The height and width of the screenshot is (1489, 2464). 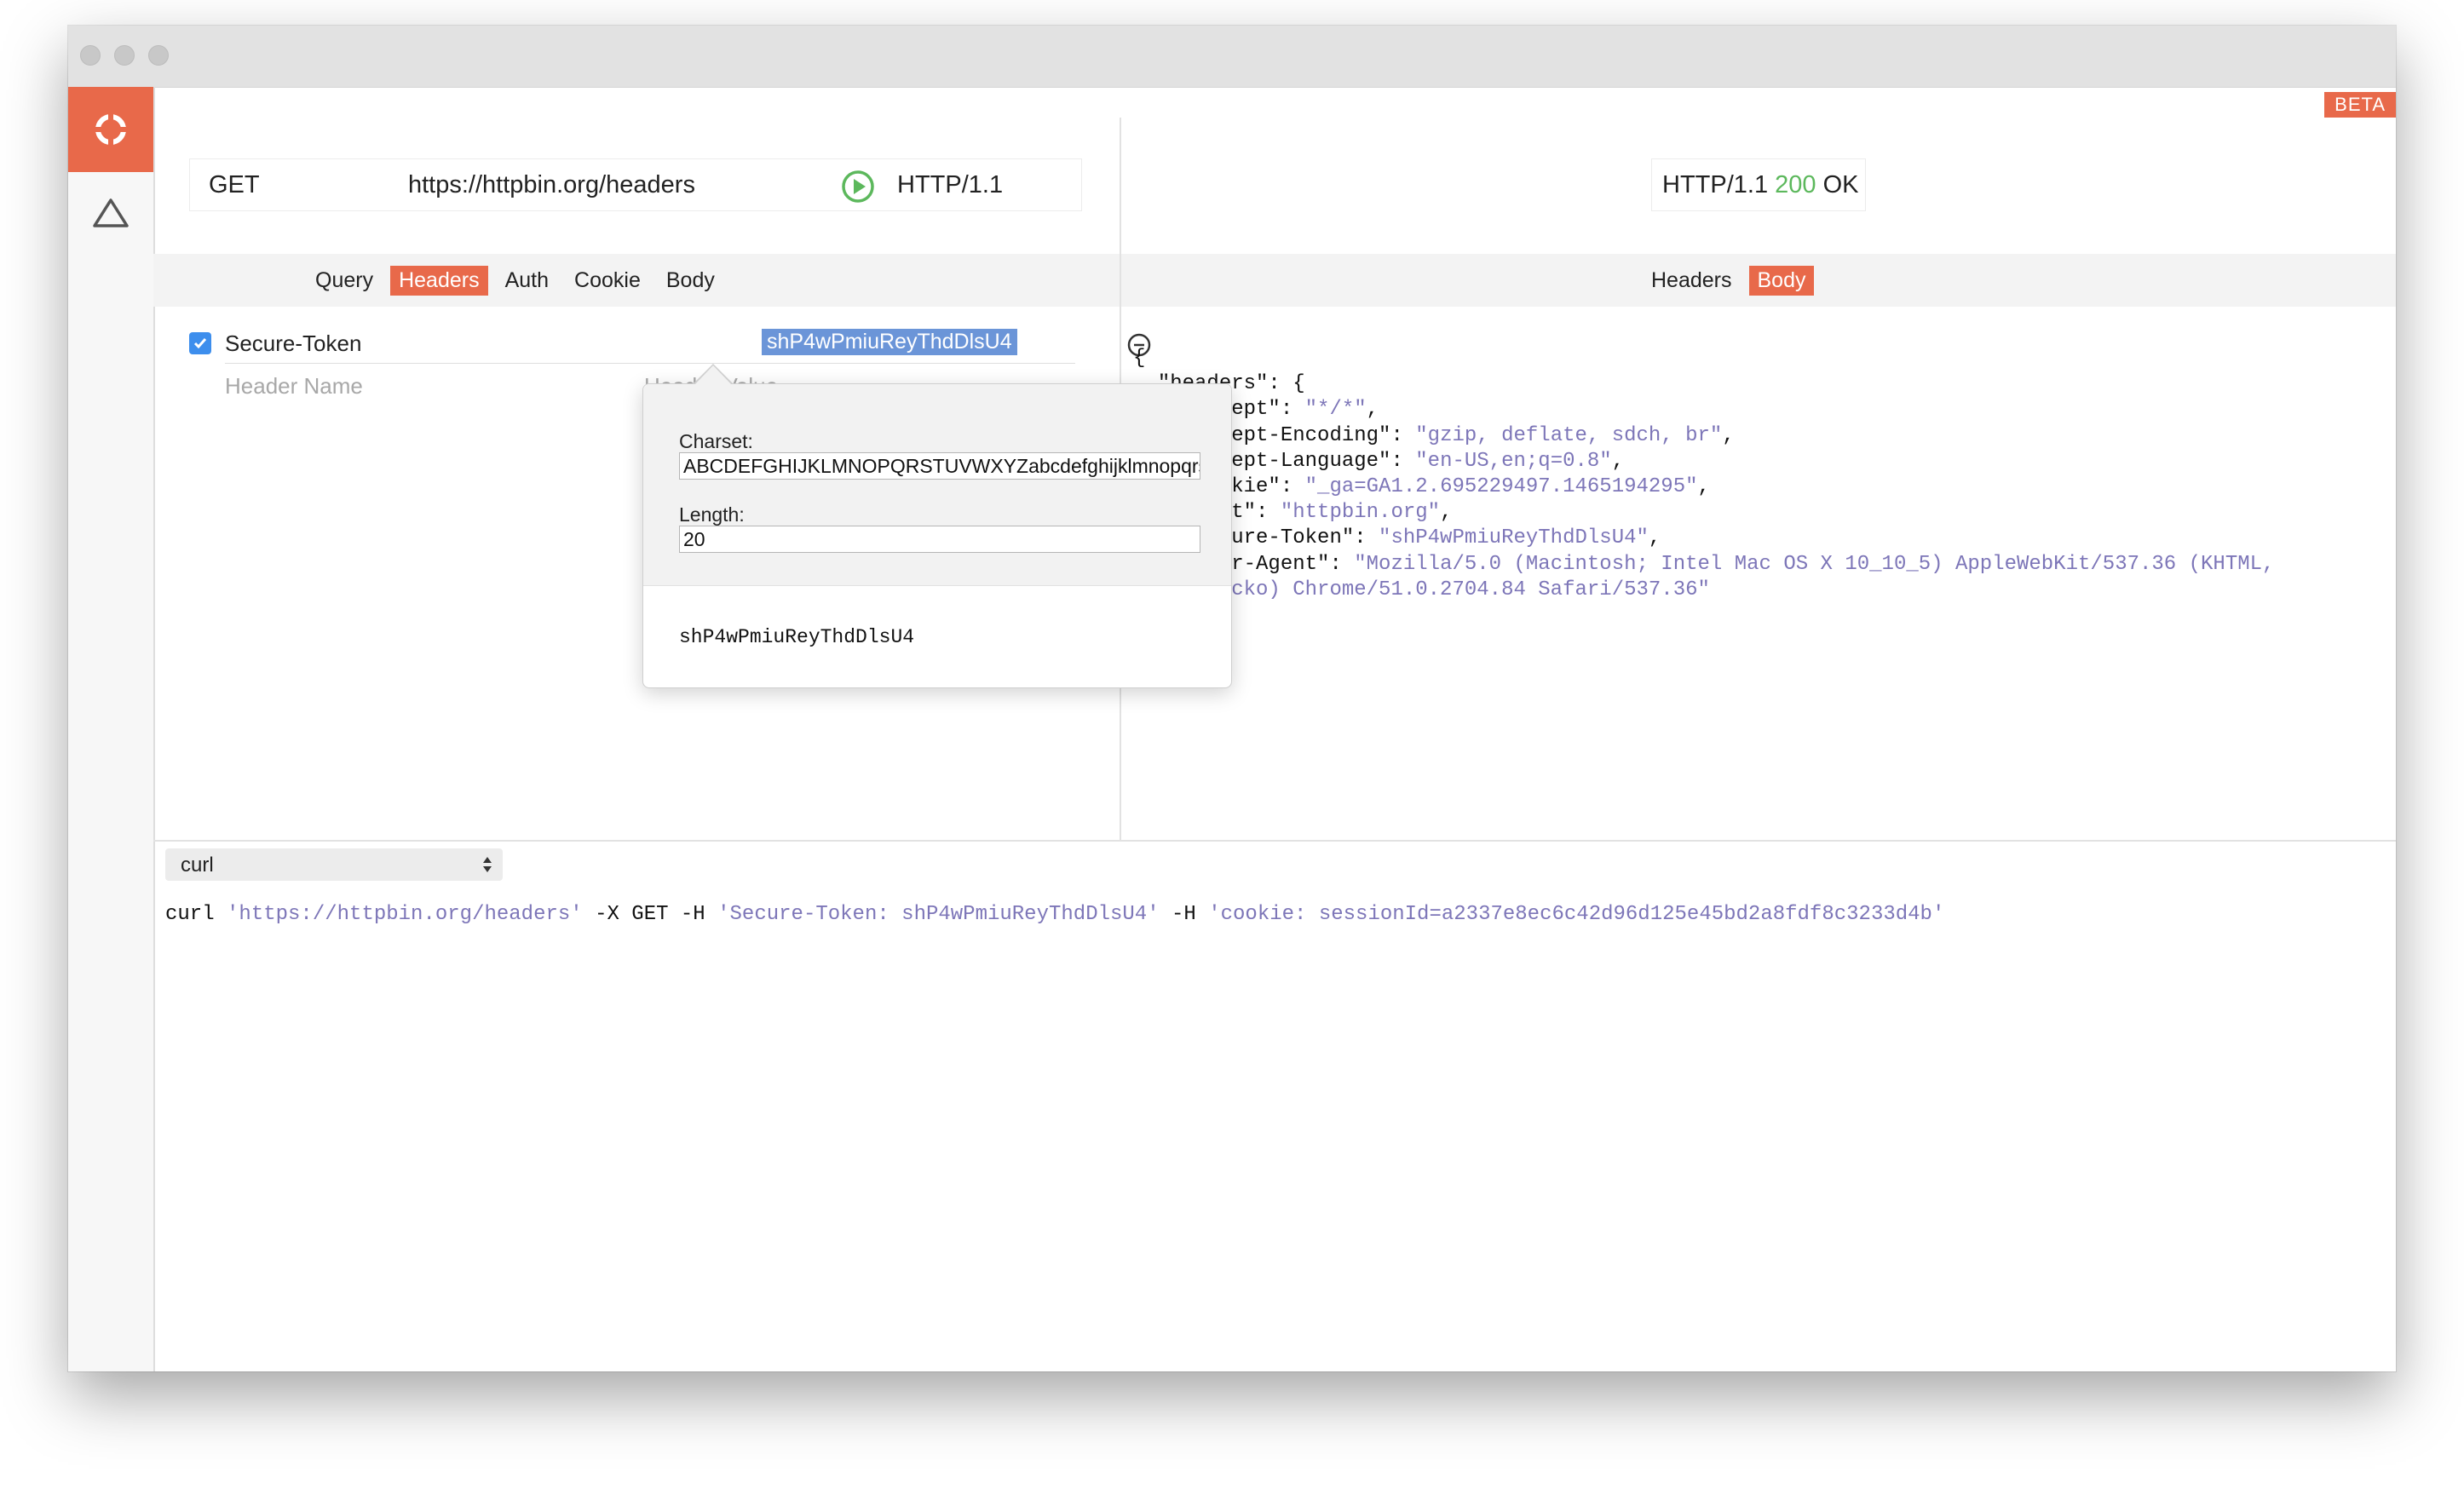 What do you see at coordinates (1781, 281) in the screenshot?
I see `tab-response-body: Body` at bounding box center [1781, 281].